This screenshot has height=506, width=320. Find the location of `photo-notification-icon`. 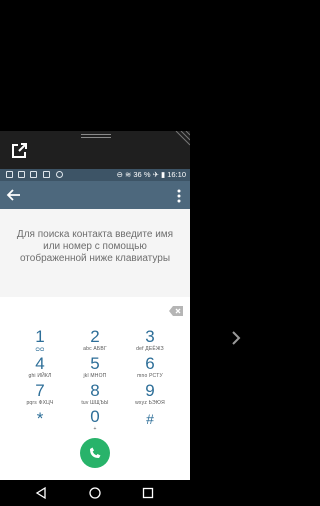

photo-notification-icon is located at coordinates (46, 174).